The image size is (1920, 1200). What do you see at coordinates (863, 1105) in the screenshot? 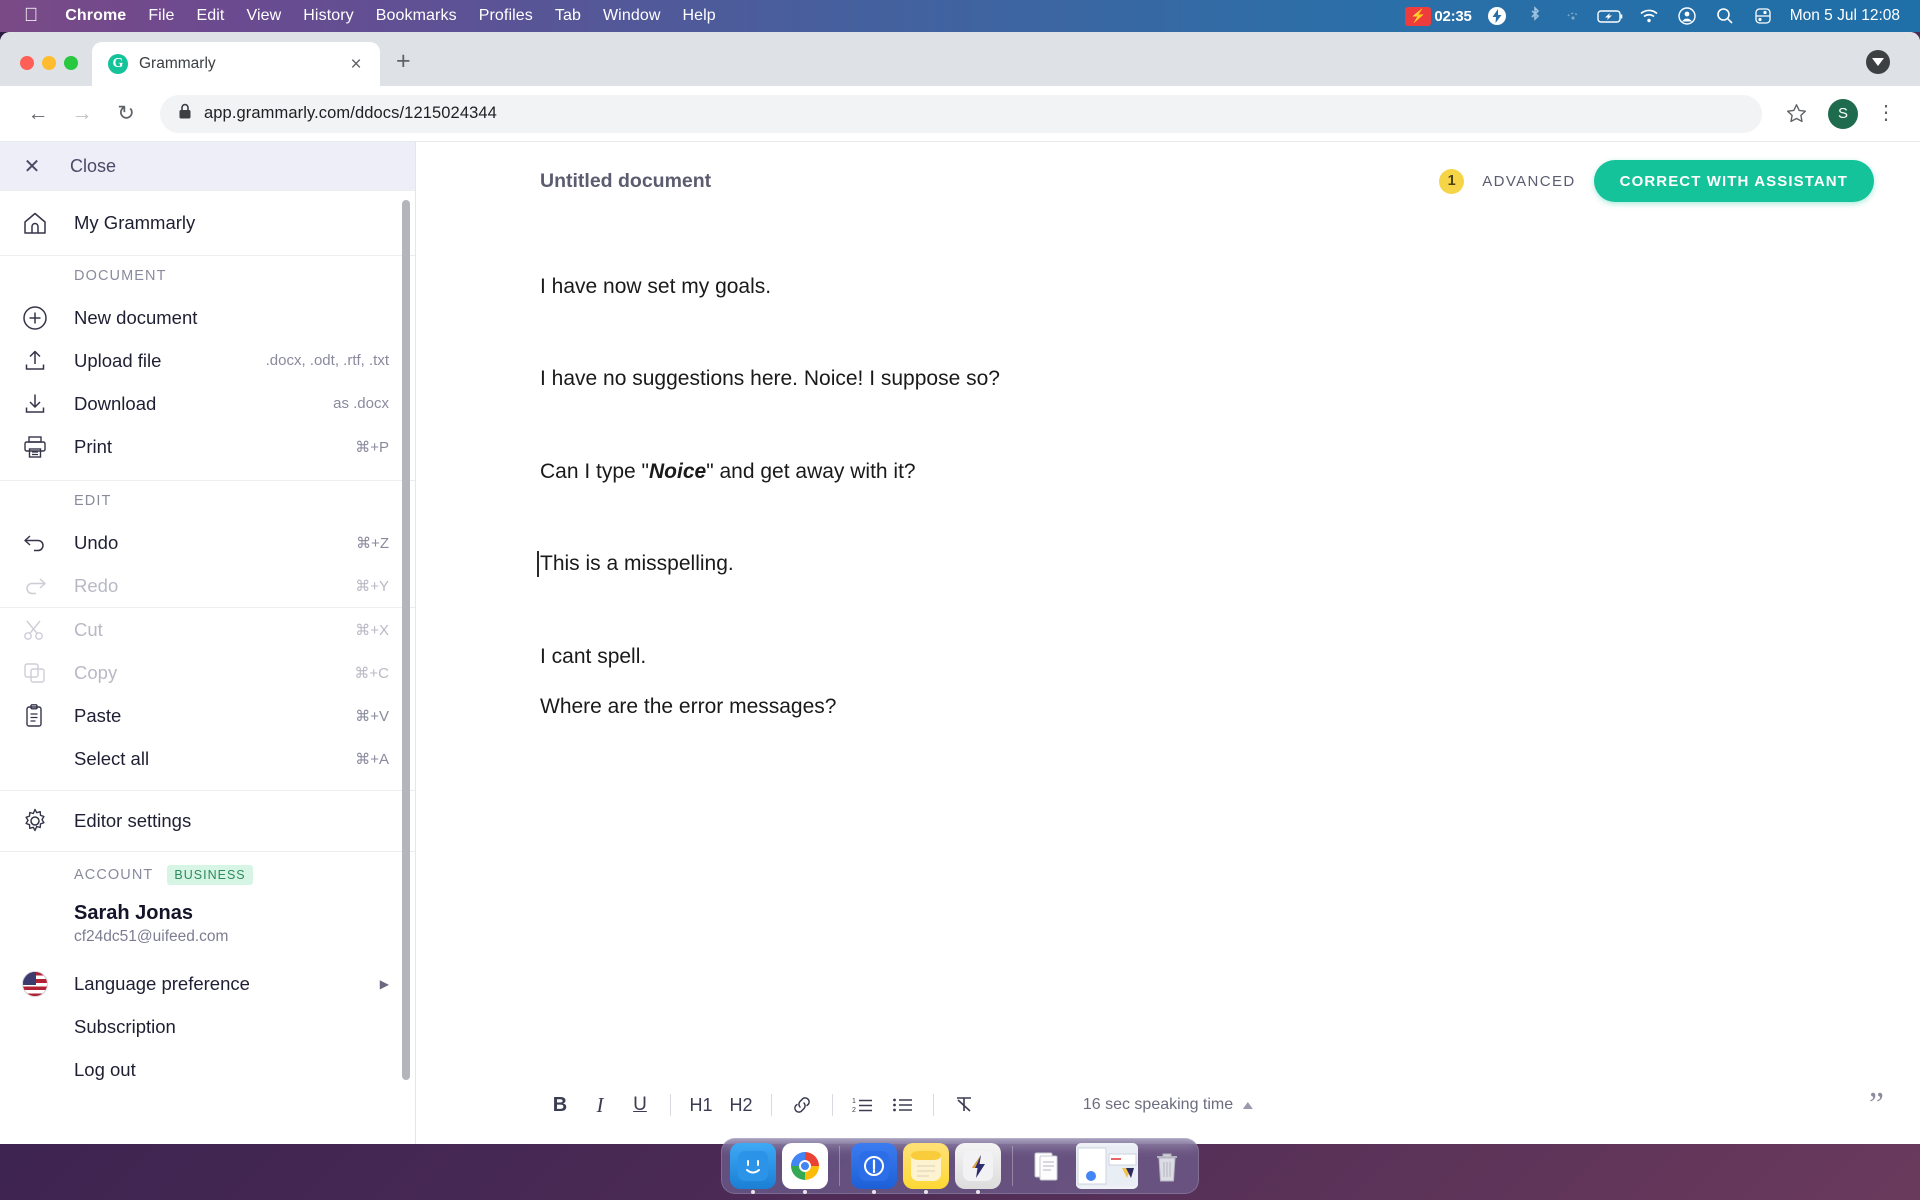
I see `numbered-list-icon: 12` at bounding box center [863, 1105].